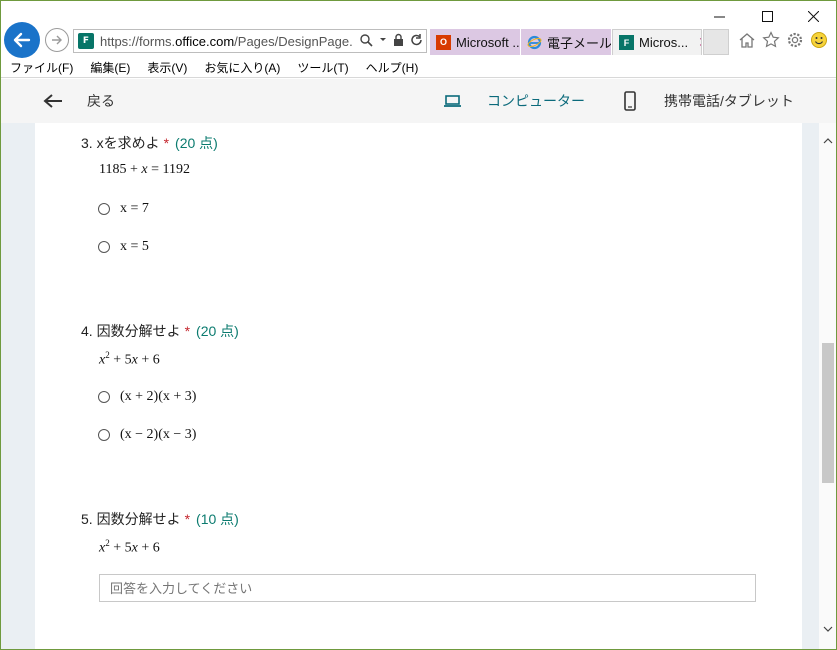 The width and height of the screenshot is (837, 650). I want to click on minimize-button, so click(719, 16).